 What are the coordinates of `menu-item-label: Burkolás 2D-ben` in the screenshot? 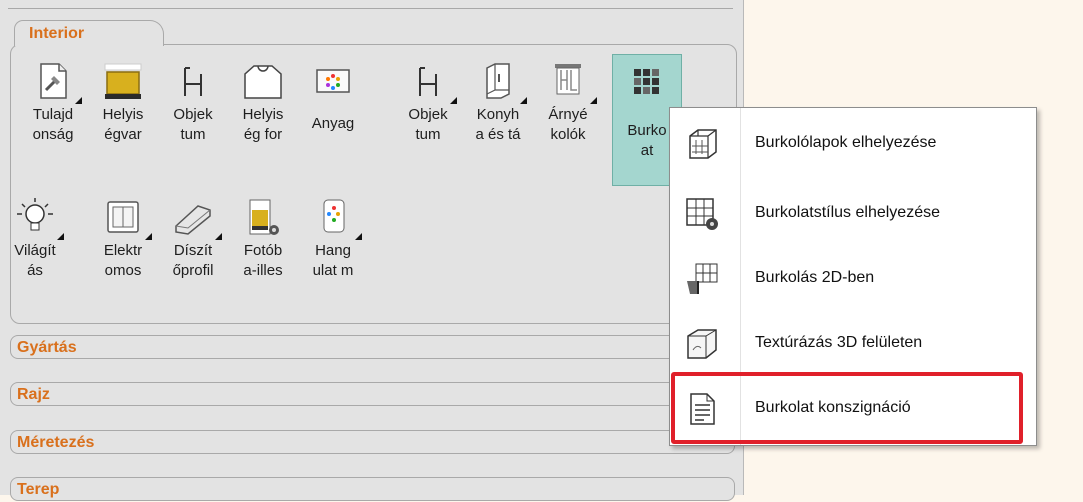 It's located at (815, 277).